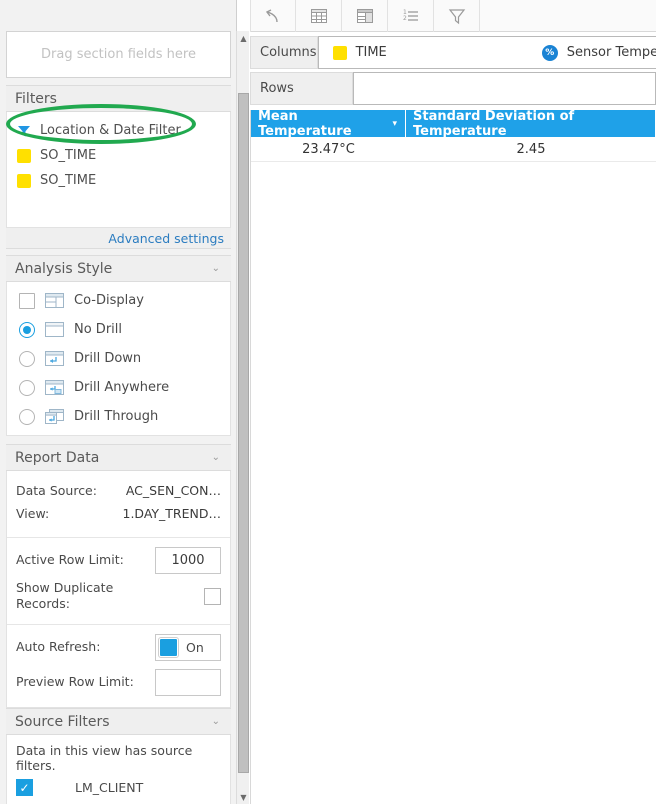 Image resolution: width=656 pixels, height=804 pixels. Describe the element at coordinates (365, 16) in the screenshot. I see `report-layout-button` at that location.